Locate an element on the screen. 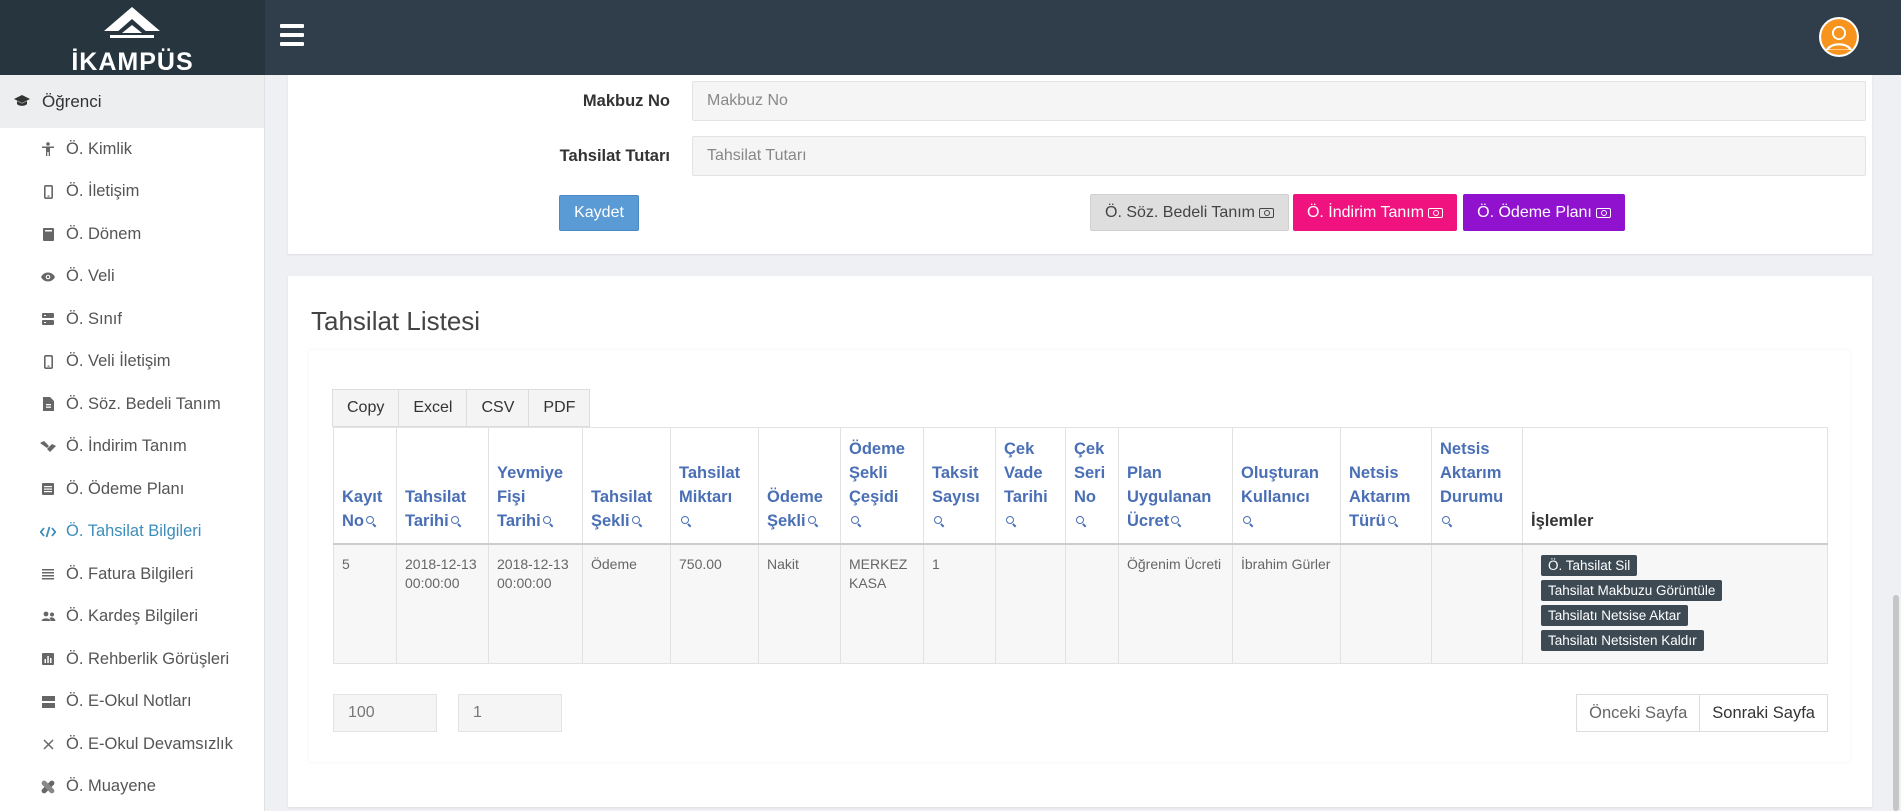  brand-logo: İKAMPÜS is located at coordinates (132, 38).